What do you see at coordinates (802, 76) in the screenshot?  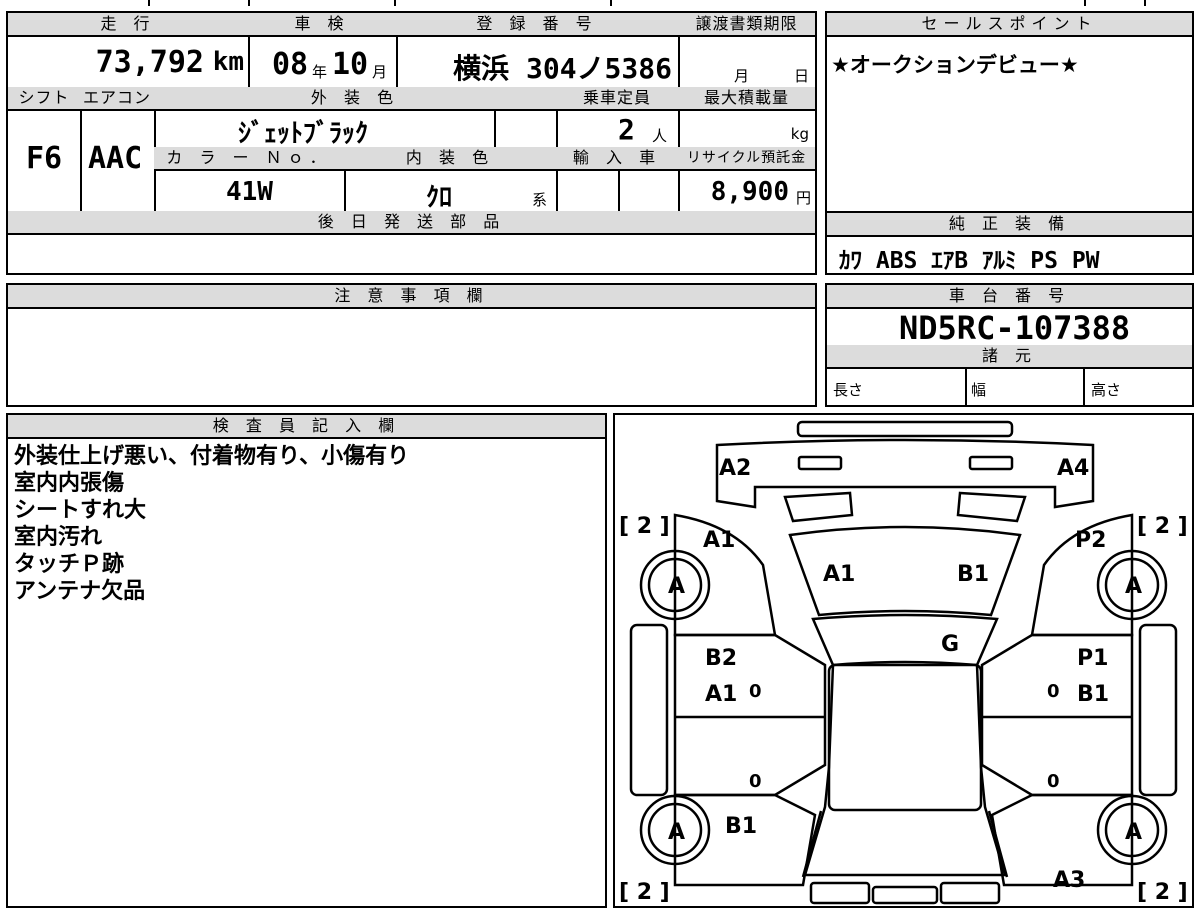 I see `transfer-day-unit: 日` at bounding box center [802, 76].